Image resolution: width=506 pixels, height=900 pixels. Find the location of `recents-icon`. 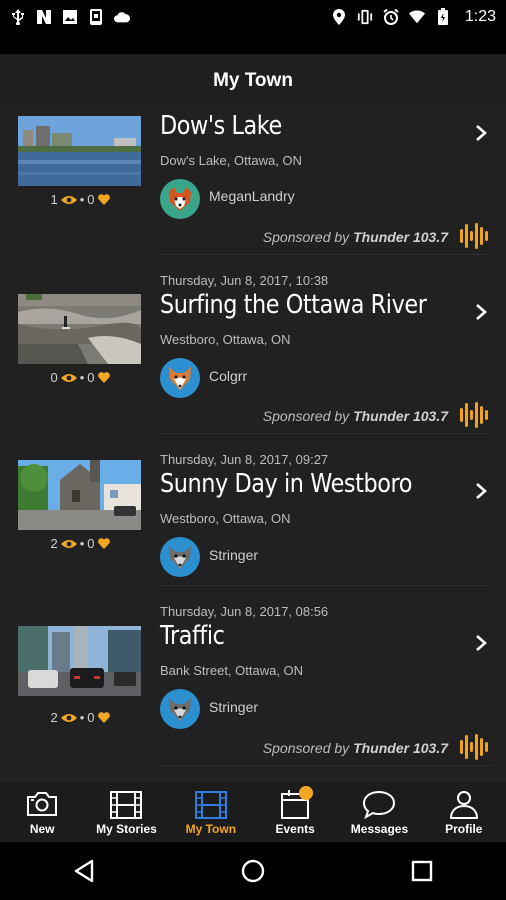

recents-icon is located at coordinates (422, 871).